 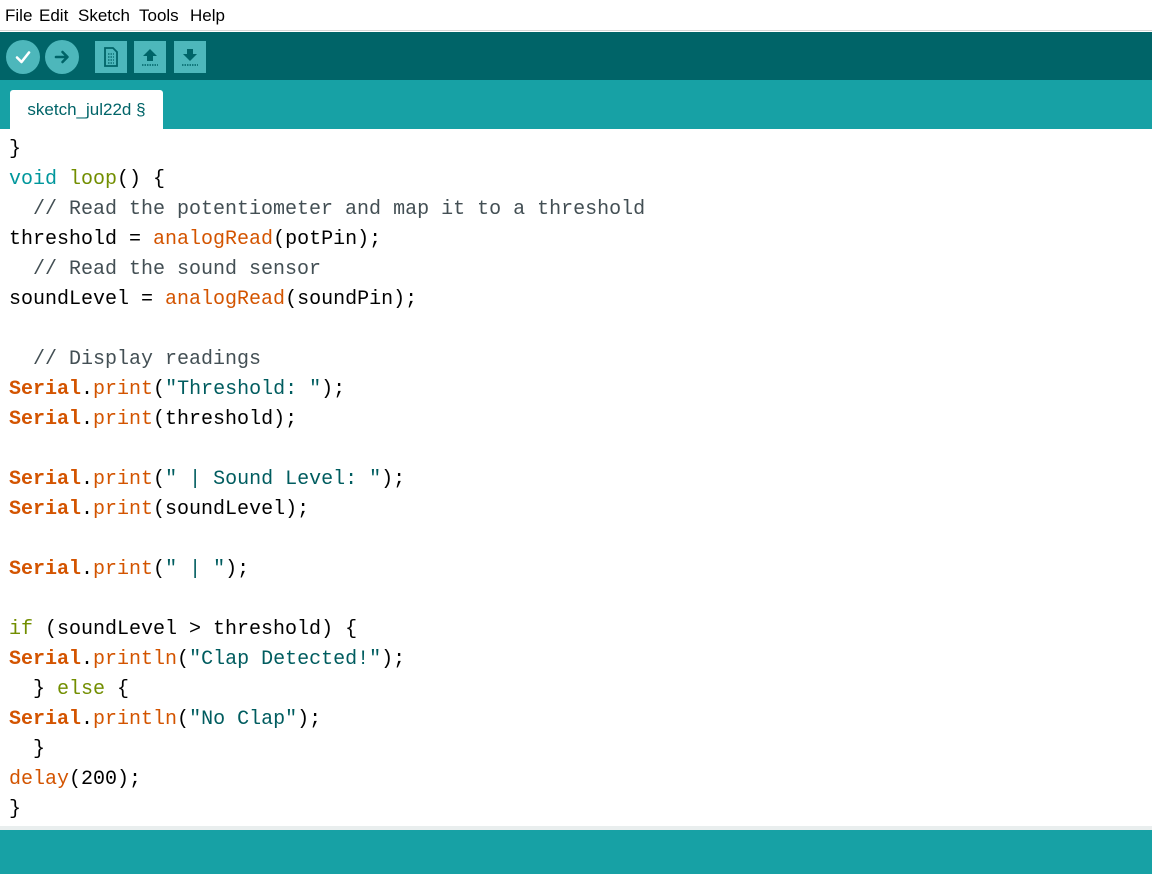 What do you see at coordinates (18, 16) in the screenshot?
I see `menu-file: File` at bounding box center [18, 16].